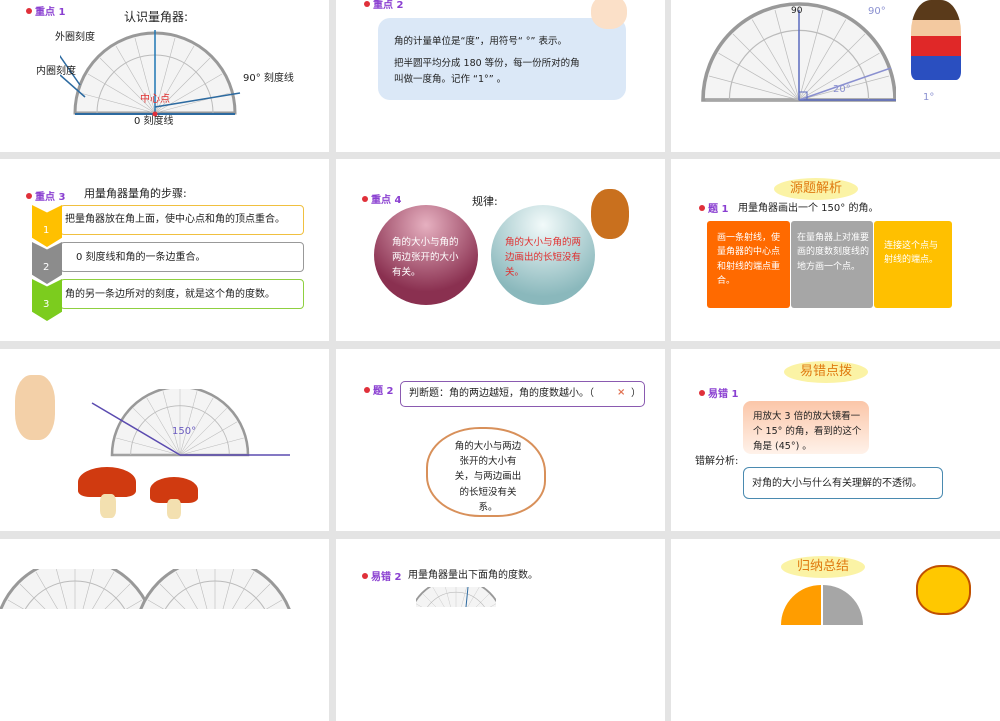 Image resolution: width=1000 pixels, height=721 pixels. What do you see at coordinates (543, 258) in the screenshot?
I see `sphere-text: 角的大小与角的两边画出的长短没有关。` at bounding box center [543, 258].